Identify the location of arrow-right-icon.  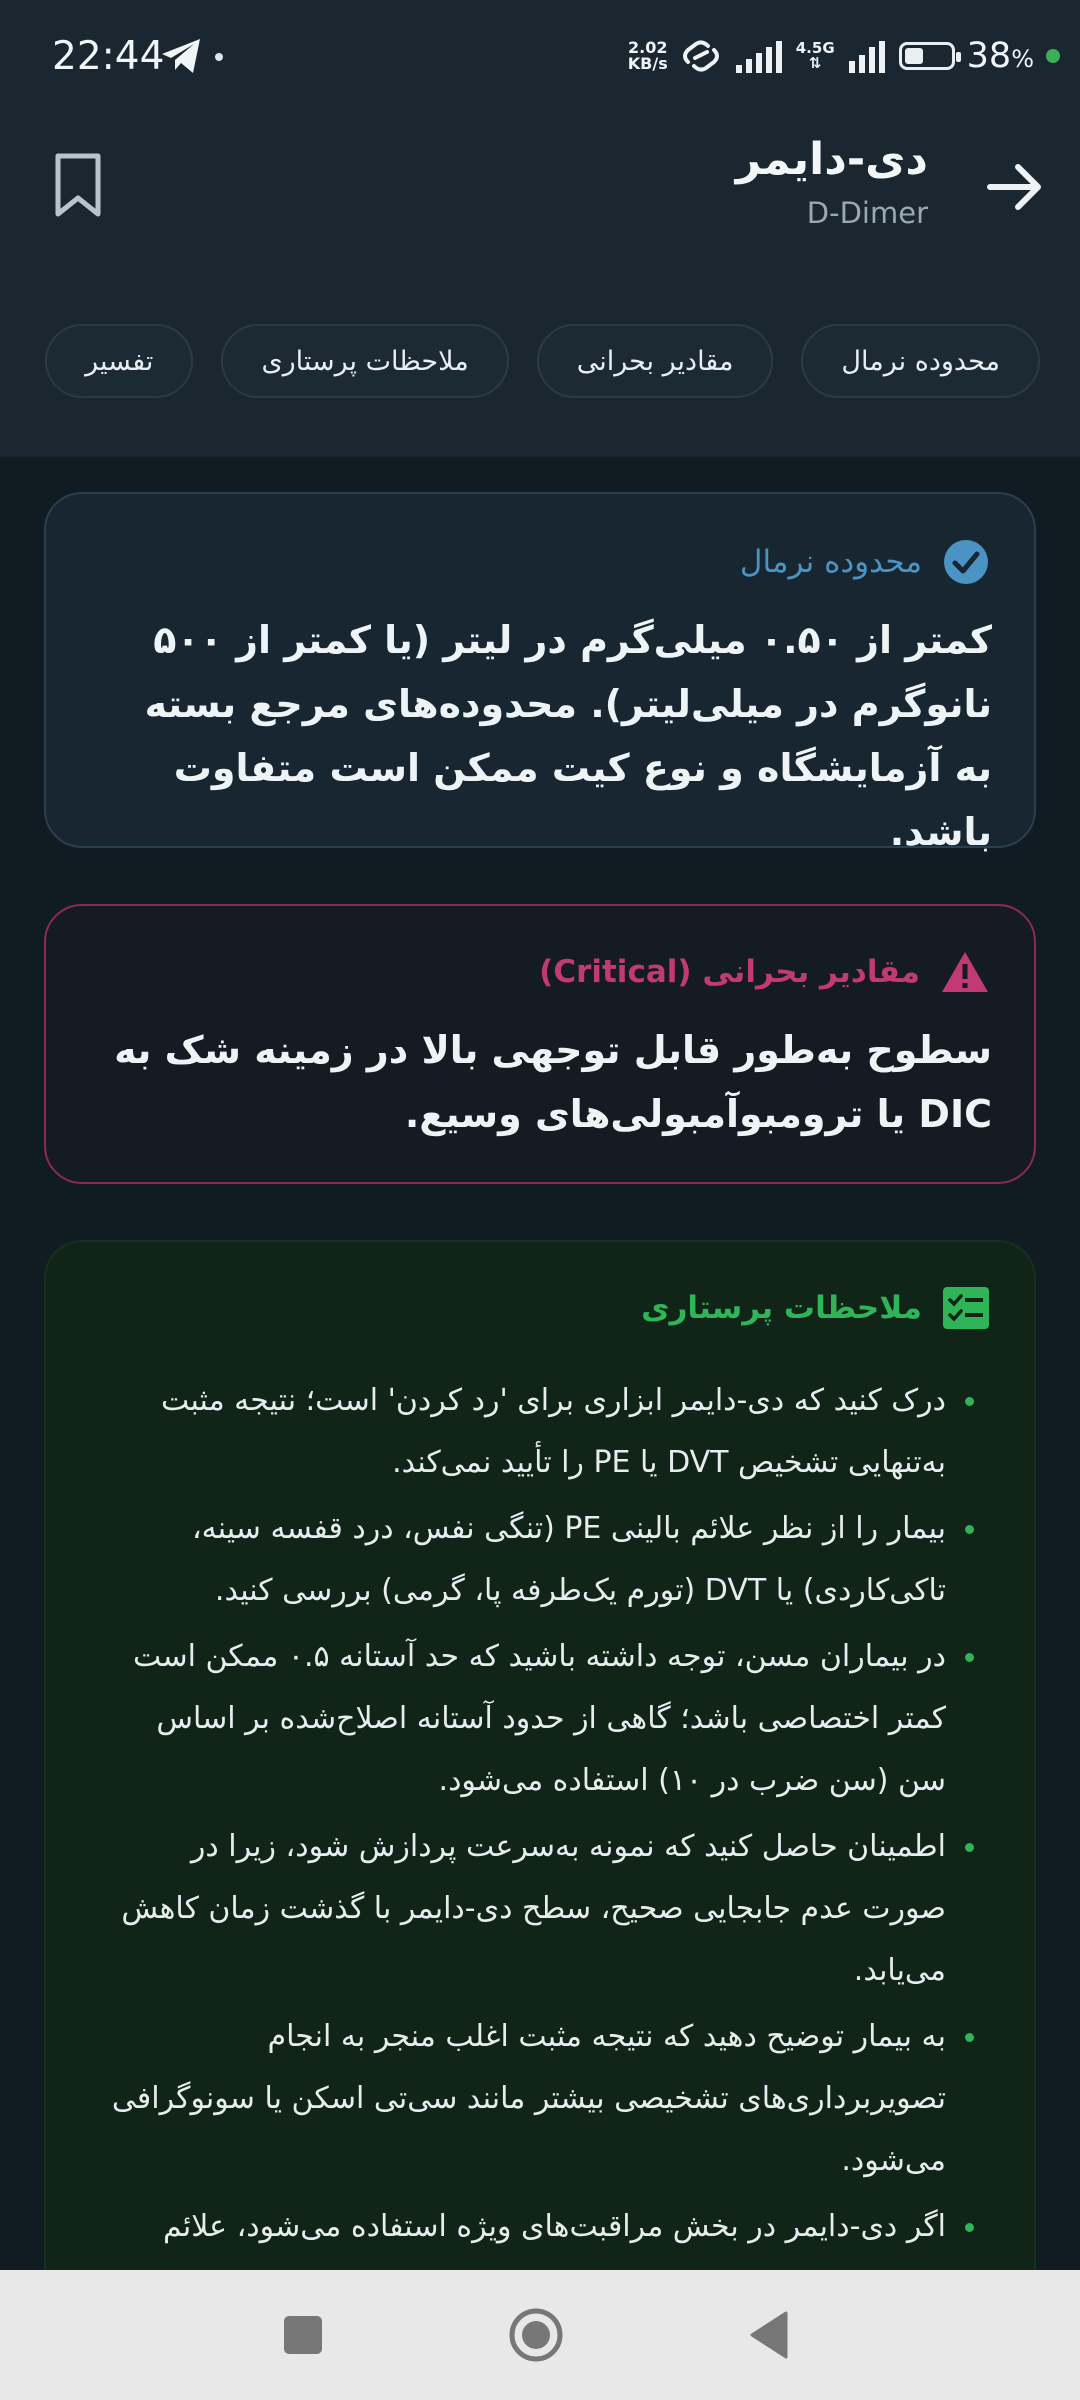
(1015, 187).